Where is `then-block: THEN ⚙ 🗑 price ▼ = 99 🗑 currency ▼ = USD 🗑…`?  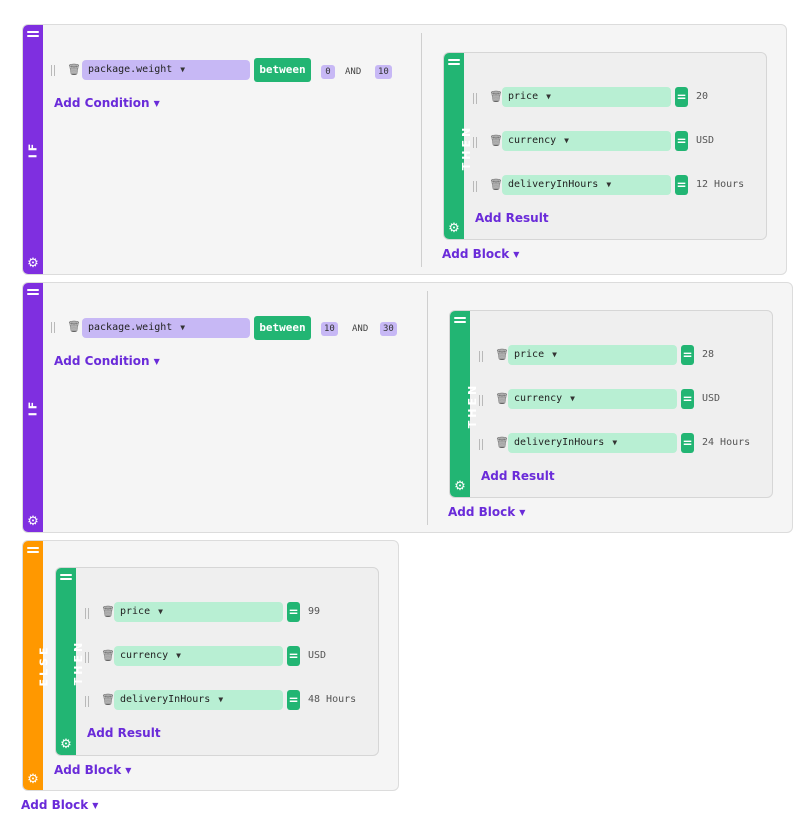 then-block: THEN ⚙ 🗑 price ▼ = 99 🗑 currency ▼ = USD 🗑… is located at coordinates (217, 661).